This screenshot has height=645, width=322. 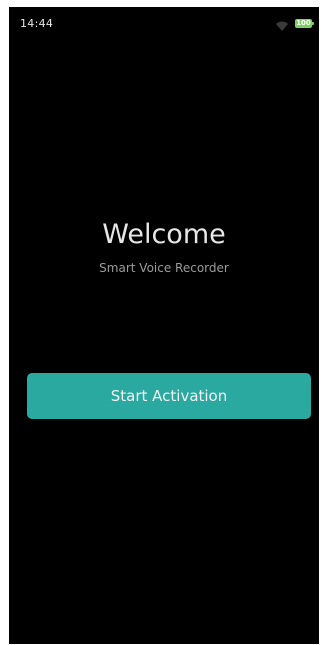 I want to click on welcome-title: Welcome, so click(x=164, y=234).